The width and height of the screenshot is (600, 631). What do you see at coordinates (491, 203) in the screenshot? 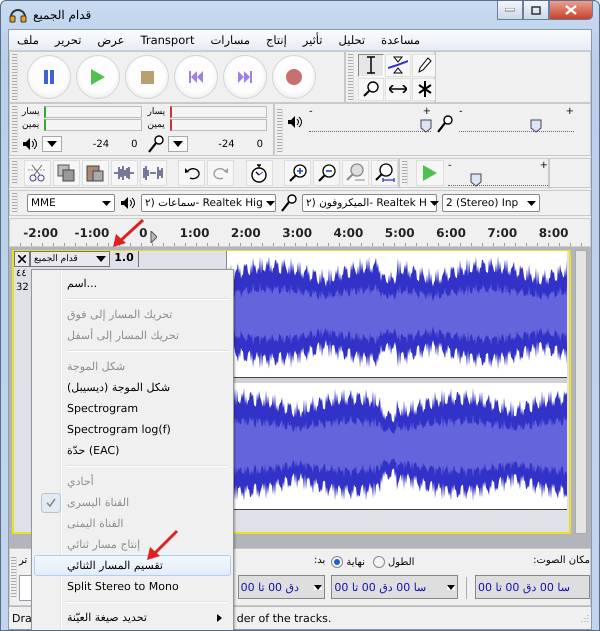
I see `recording-channels-dropdown: 2 (Stereo) Inp` at bounding box center [491, 203].